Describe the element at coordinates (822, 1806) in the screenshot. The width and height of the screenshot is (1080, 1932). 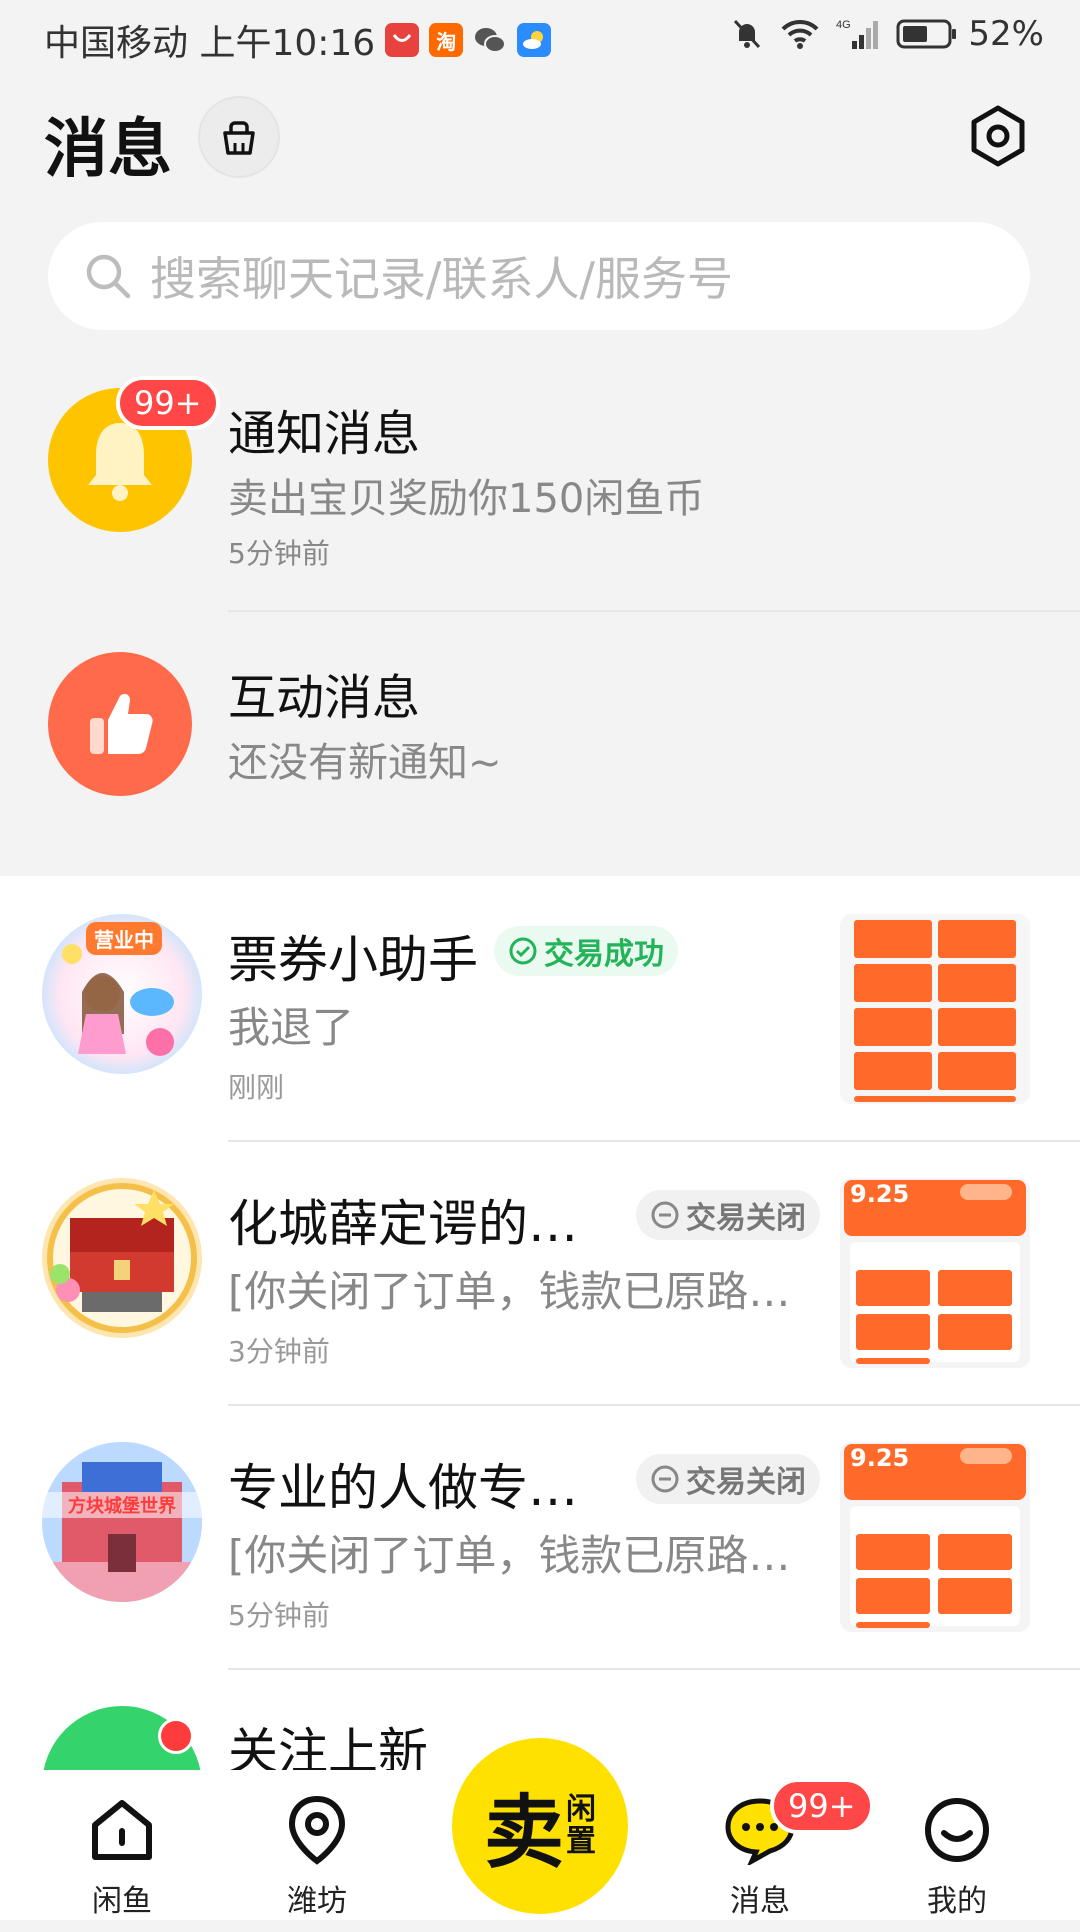
I see `messages-unread-badge: 99+` at that location.